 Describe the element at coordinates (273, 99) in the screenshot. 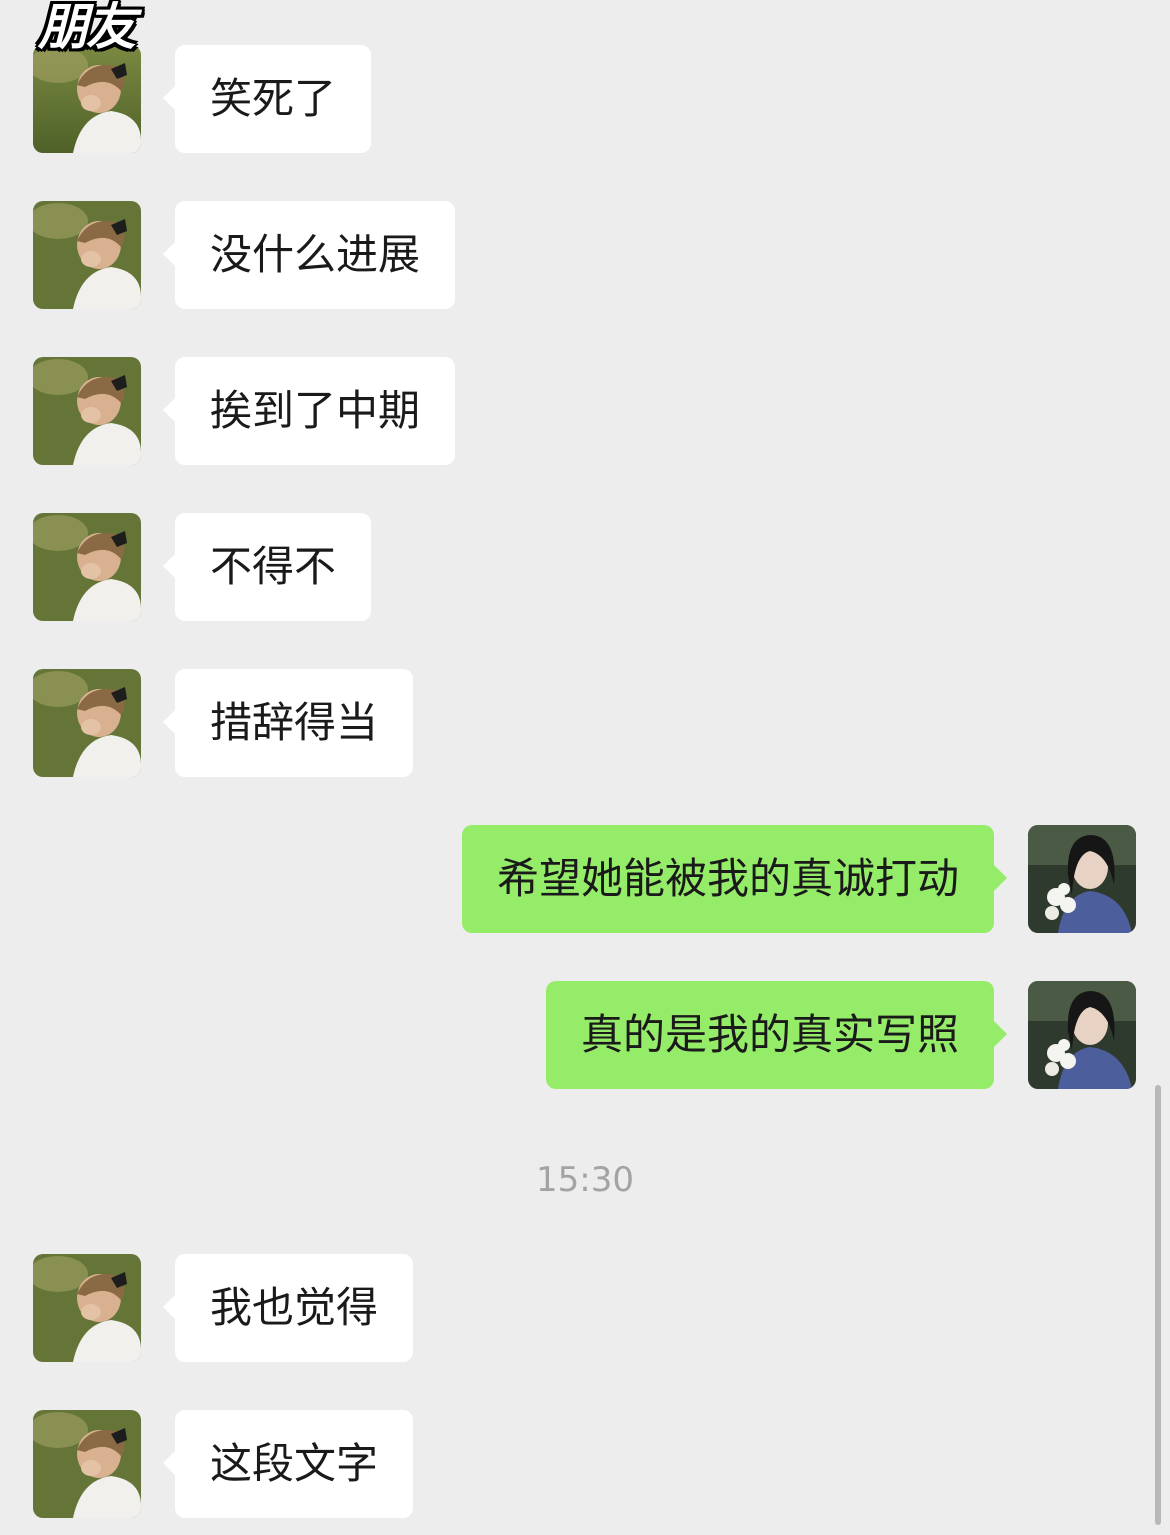

I see `message-bubble-text: 笑死了` at that location.